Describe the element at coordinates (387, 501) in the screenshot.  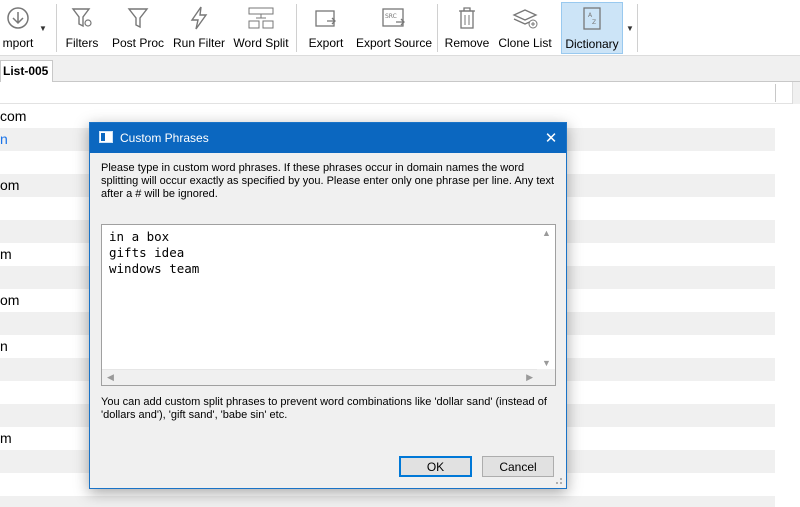
I see `table-row` at that location.